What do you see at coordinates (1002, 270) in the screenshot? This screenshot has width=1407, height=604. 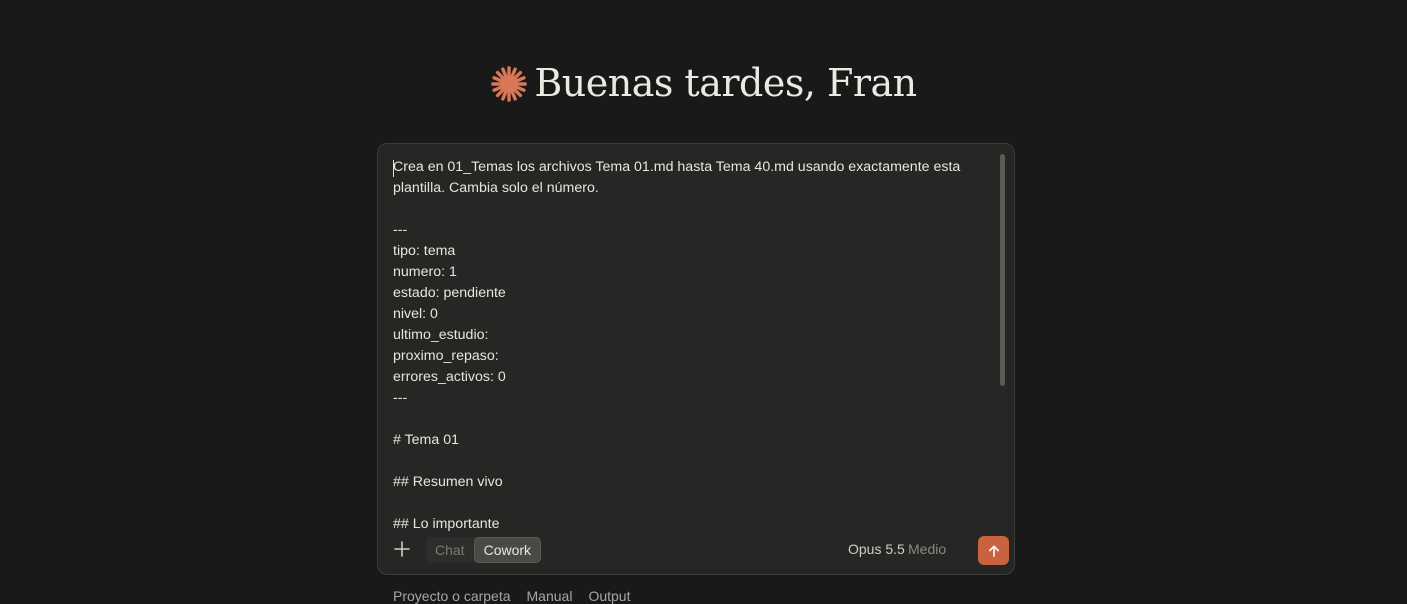 I see `prompt-scrollbar` at bounding box center [1002, 270].